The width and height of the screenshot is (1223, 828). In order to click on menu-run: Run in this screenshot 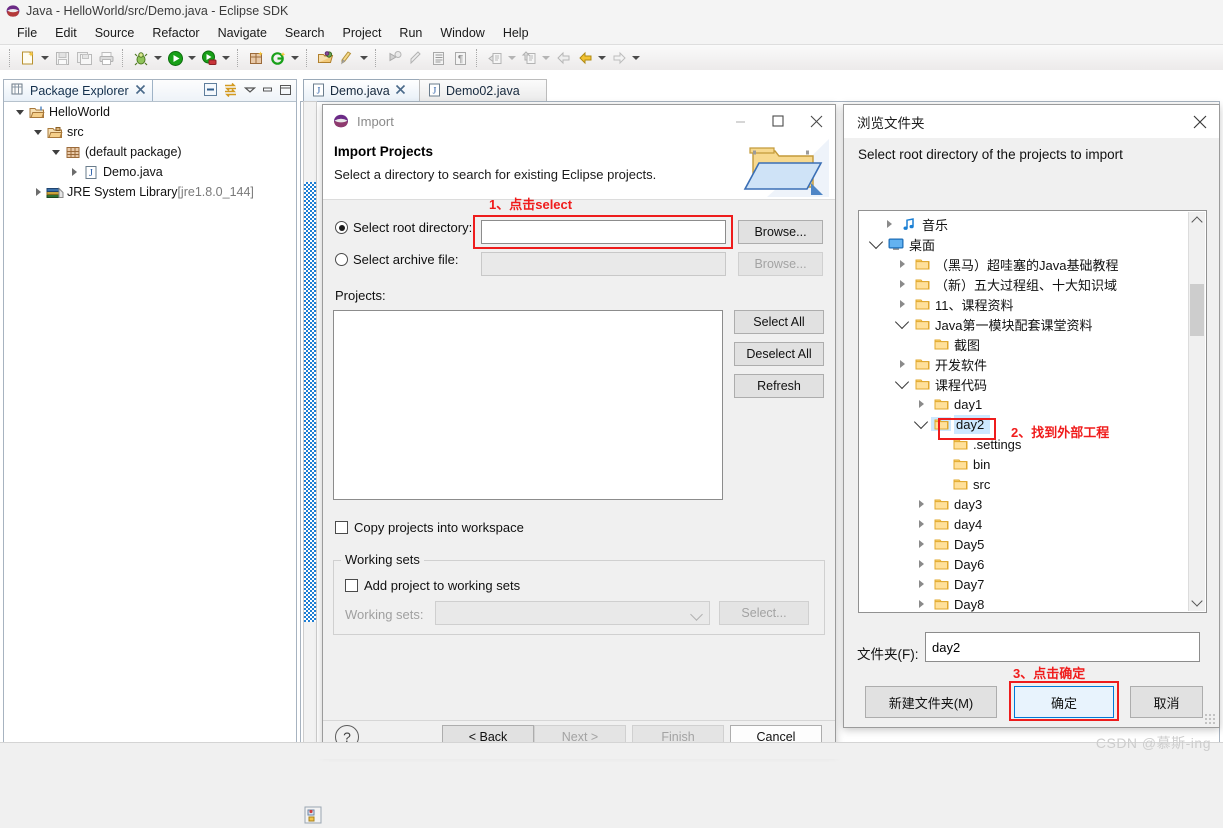, I will do `click(410, 33)`.